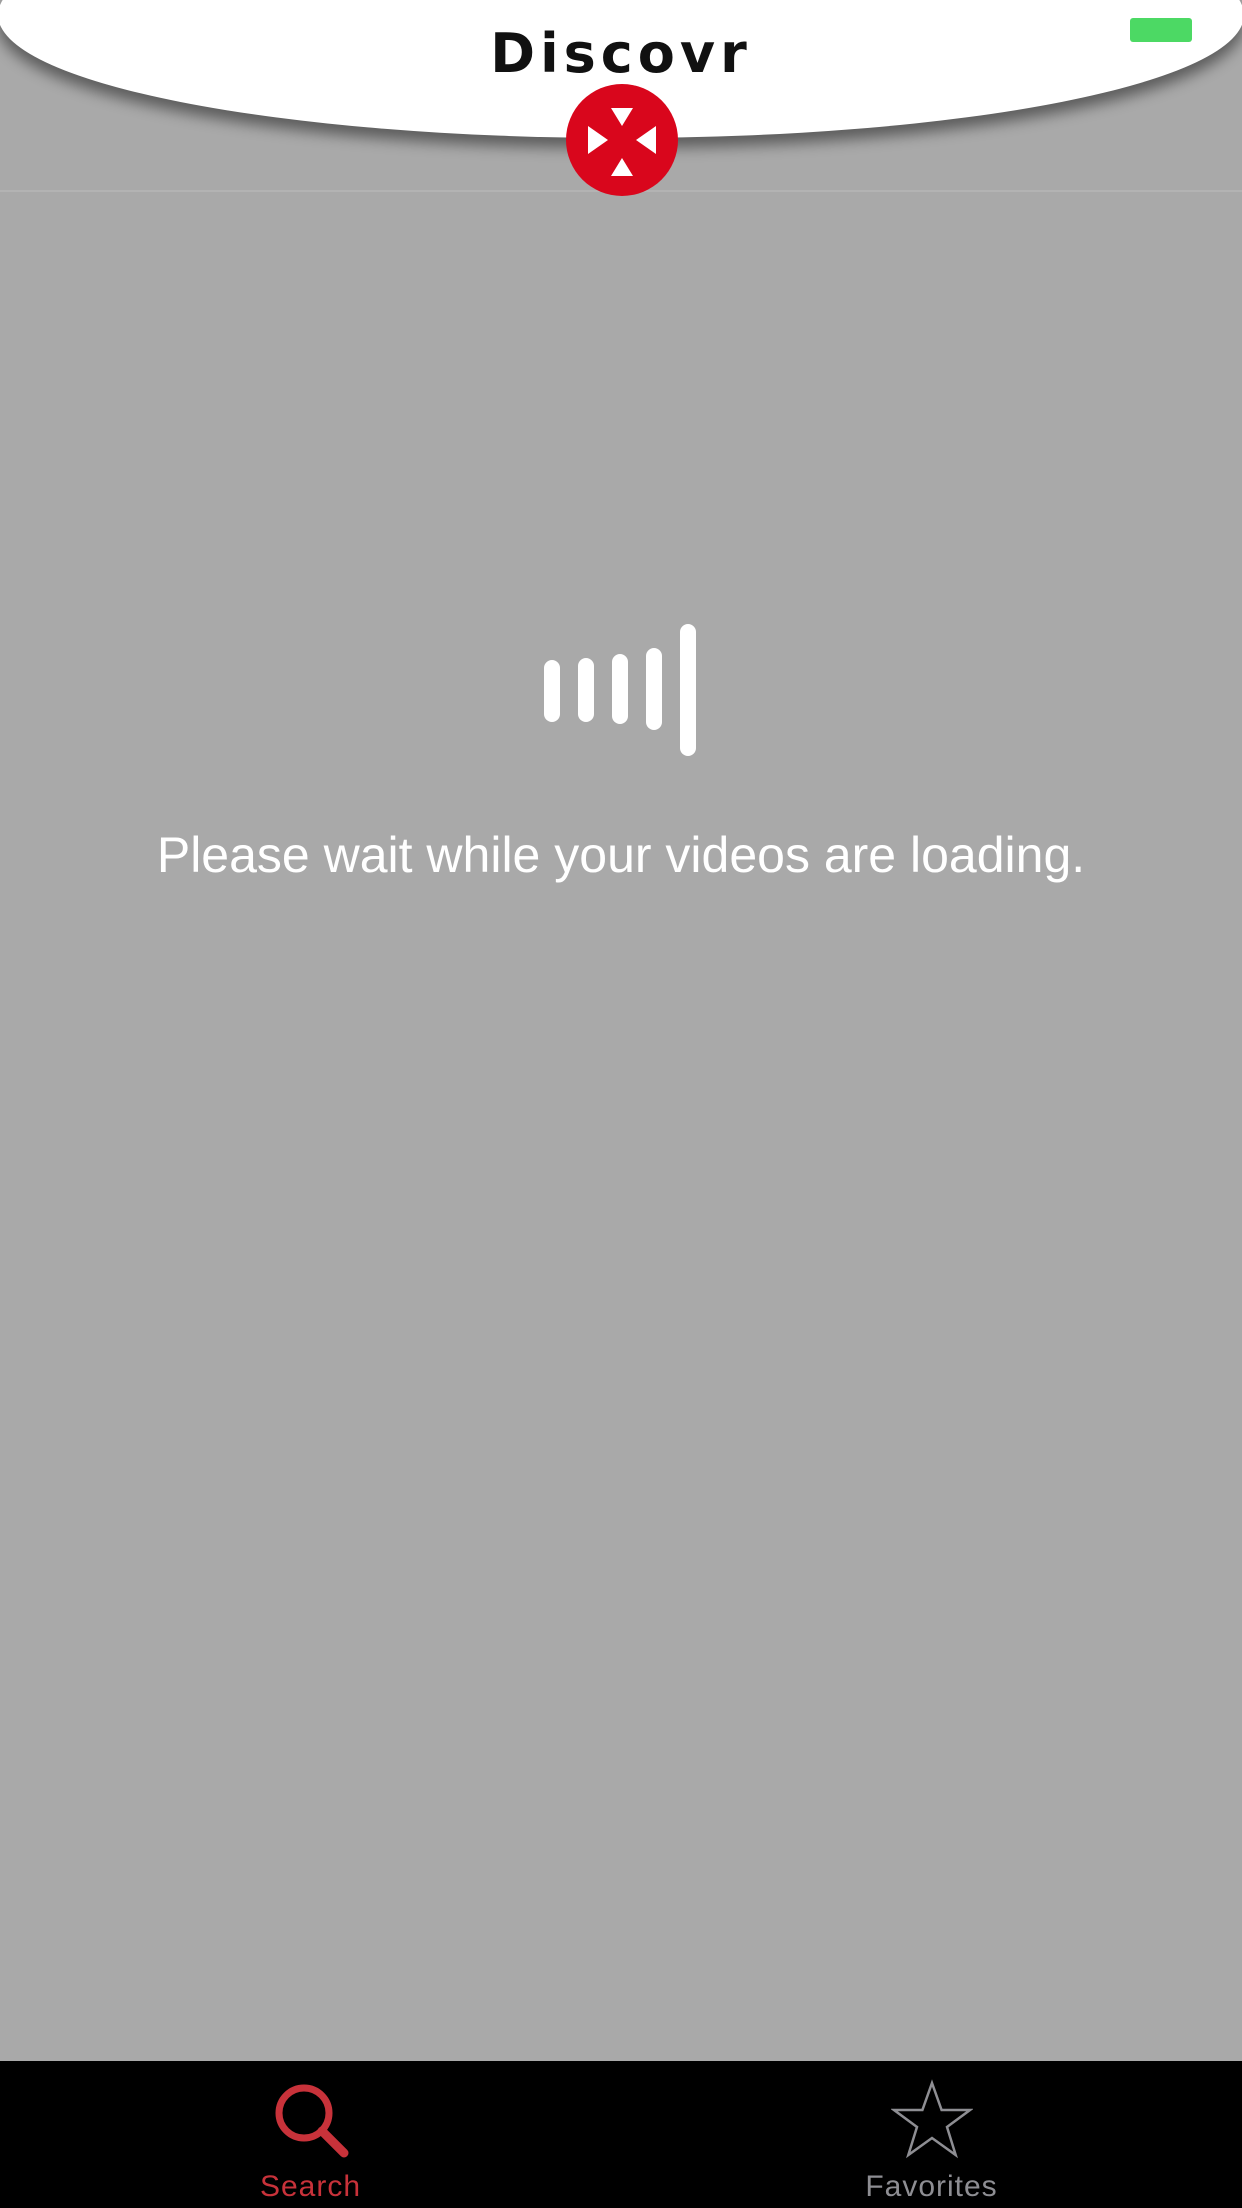  I want to click on search-icon, so click(312, 2121).